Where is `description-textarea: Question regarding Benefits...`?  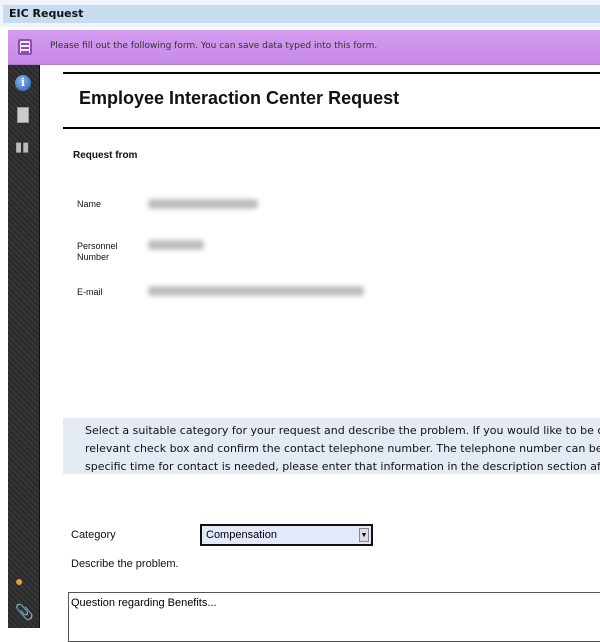
description-textarea: Question regarding Benefits... is located at coordinates (334, 617).